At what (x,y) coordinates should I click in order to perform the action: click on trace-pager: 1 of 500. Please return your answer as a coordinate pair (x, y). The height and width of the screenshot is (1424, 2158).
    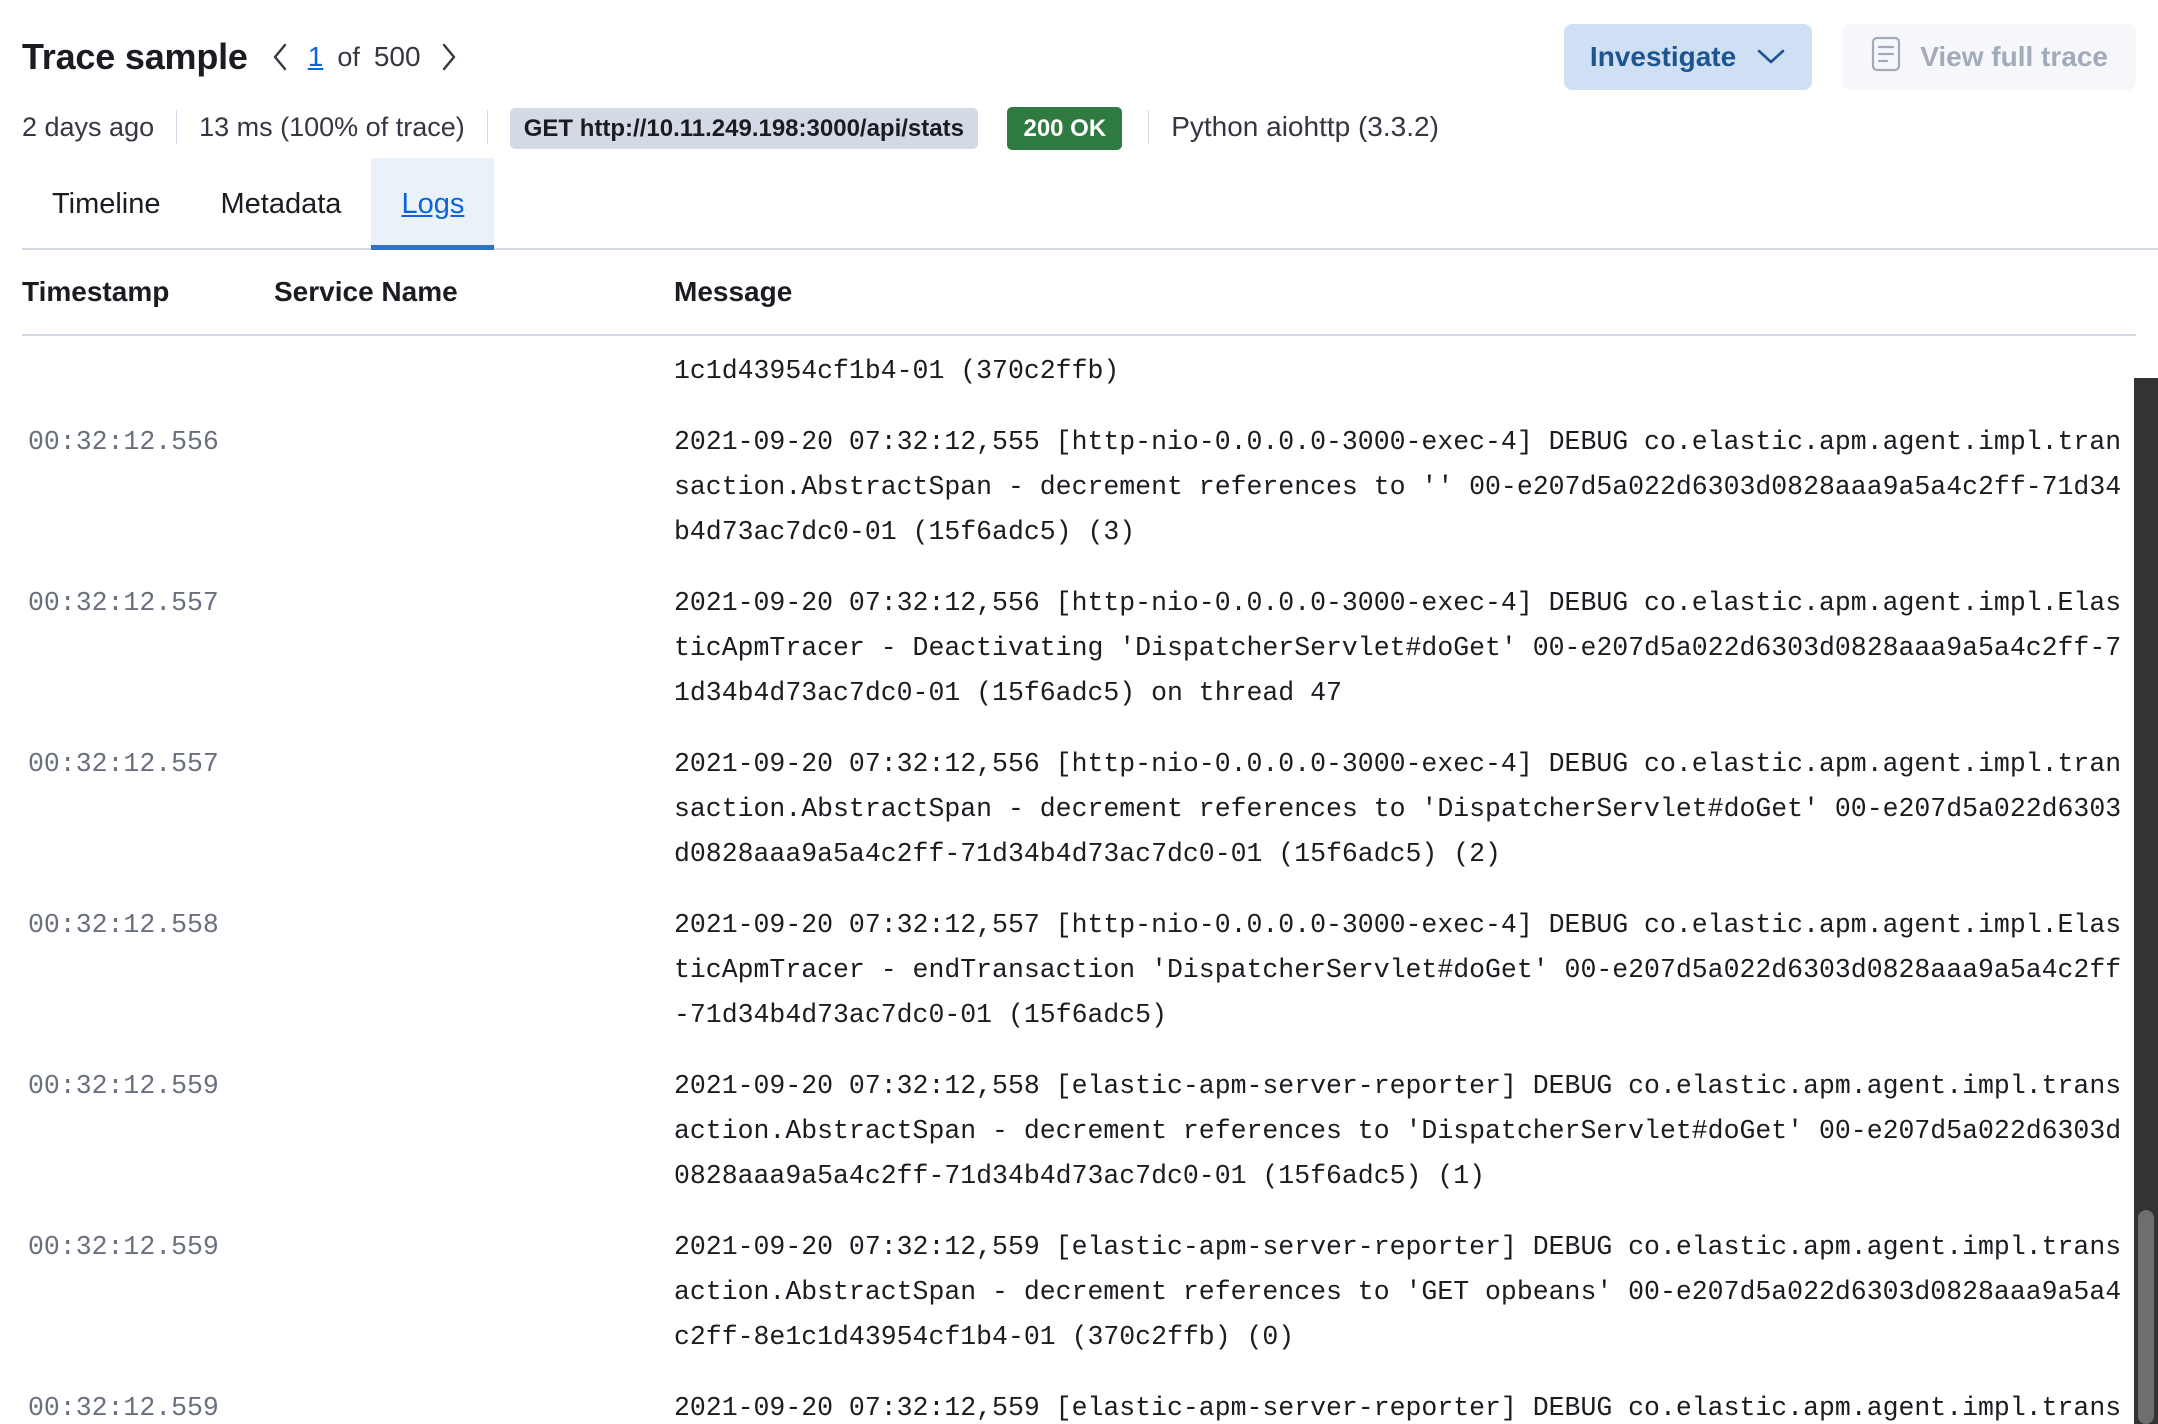
    Looking at the image, I should click on (364, 57).